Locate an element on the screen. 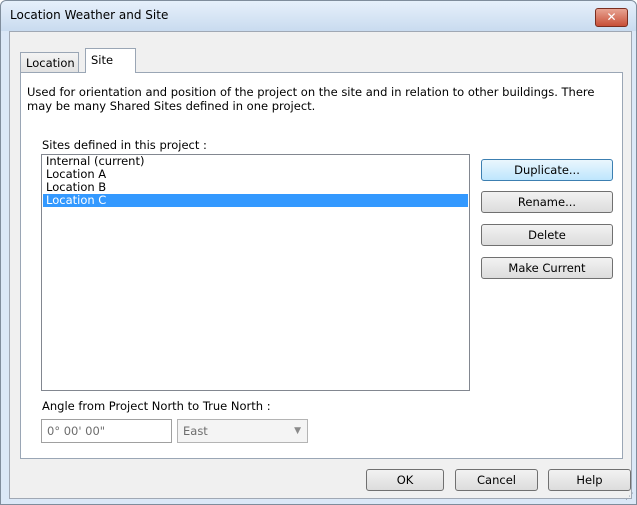  list-item-selected: Location C is located at coordinates (255, 200).